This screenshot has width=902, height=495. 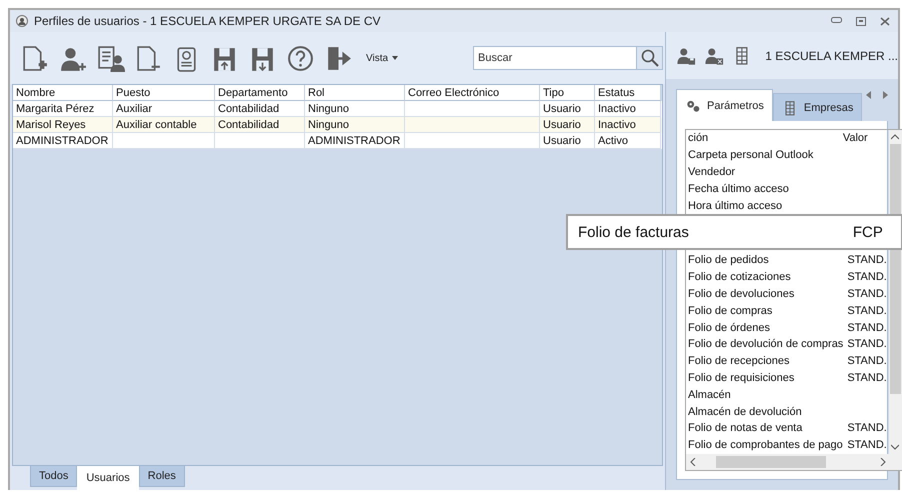 I want to click on column-header: Nombre, so click(x=63, y=93).